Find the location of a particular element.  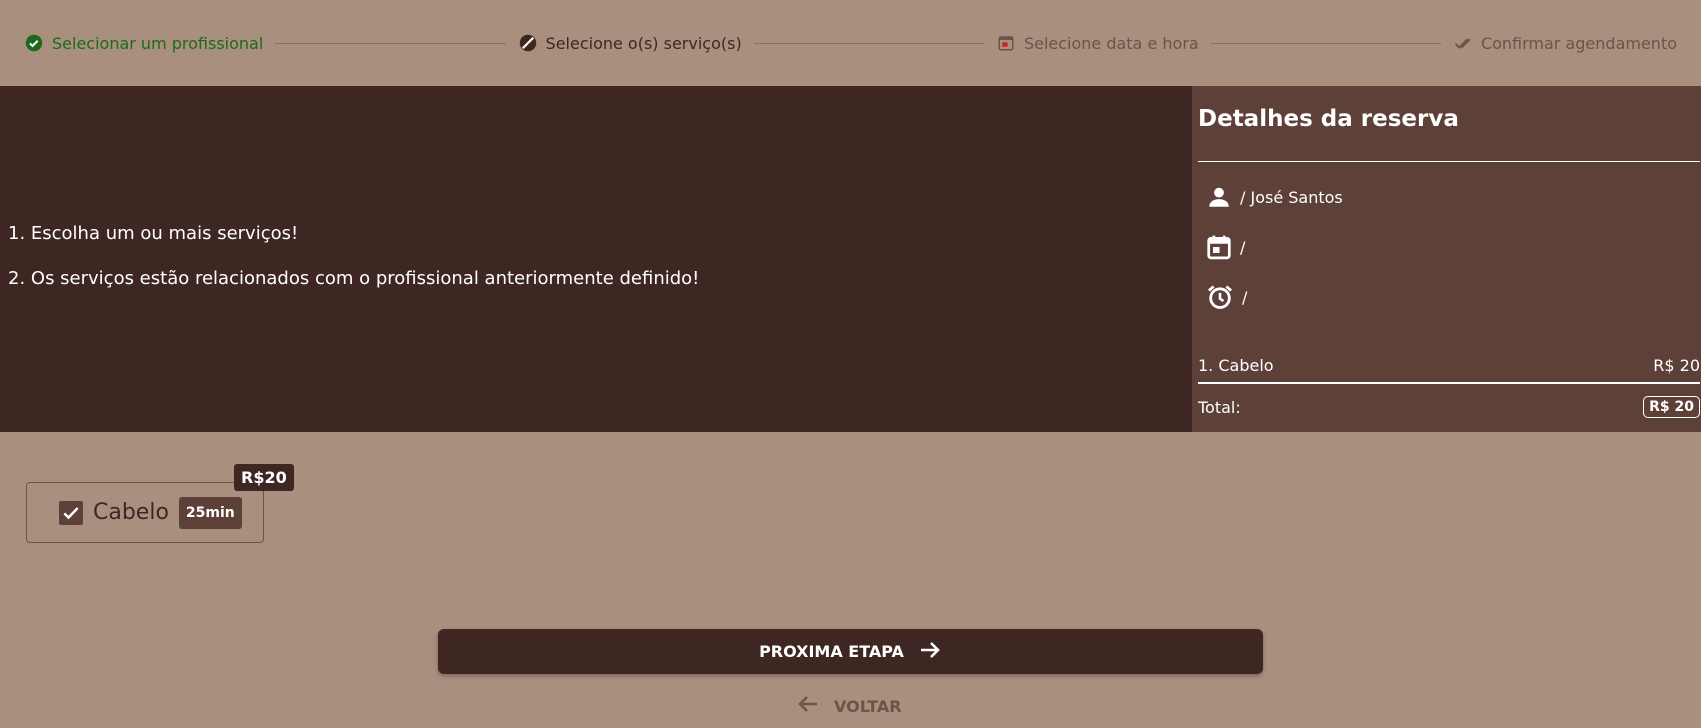

date-value: / is located at coordinates (1243, 247).